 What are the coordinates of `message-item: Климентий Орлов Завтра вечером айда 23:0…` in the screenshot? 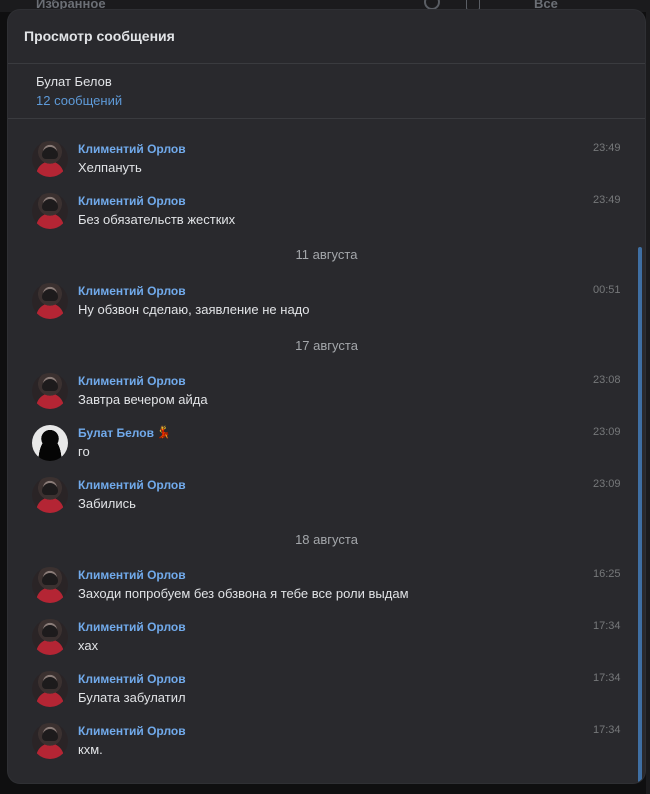 It's located at (318, 395).